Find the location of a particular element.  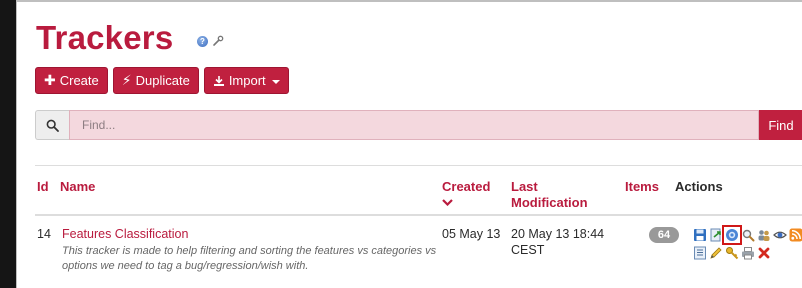

groups-icon is located at coordinates (764, 235).